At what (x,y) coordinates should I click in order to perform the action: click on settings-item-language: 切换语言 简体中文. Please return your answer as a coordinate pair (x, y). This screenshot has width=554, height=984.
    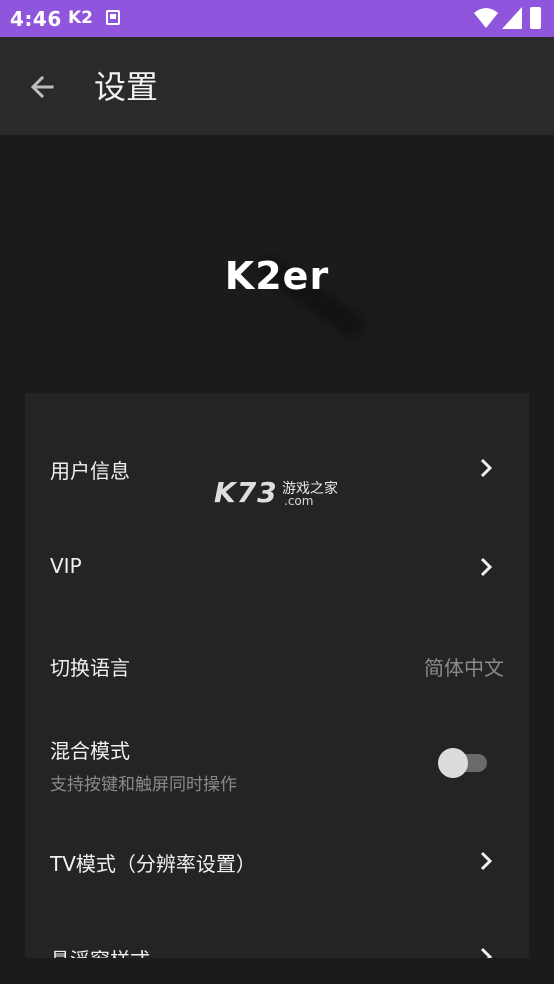
    Looking at the image, I should click on (277, 664).